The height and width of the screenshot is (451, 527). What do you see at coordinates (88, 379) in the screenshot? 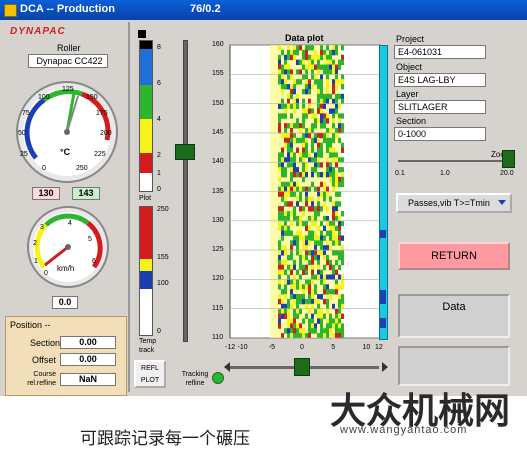
I see `course-value: NaN` at bounding box center [88, 379].